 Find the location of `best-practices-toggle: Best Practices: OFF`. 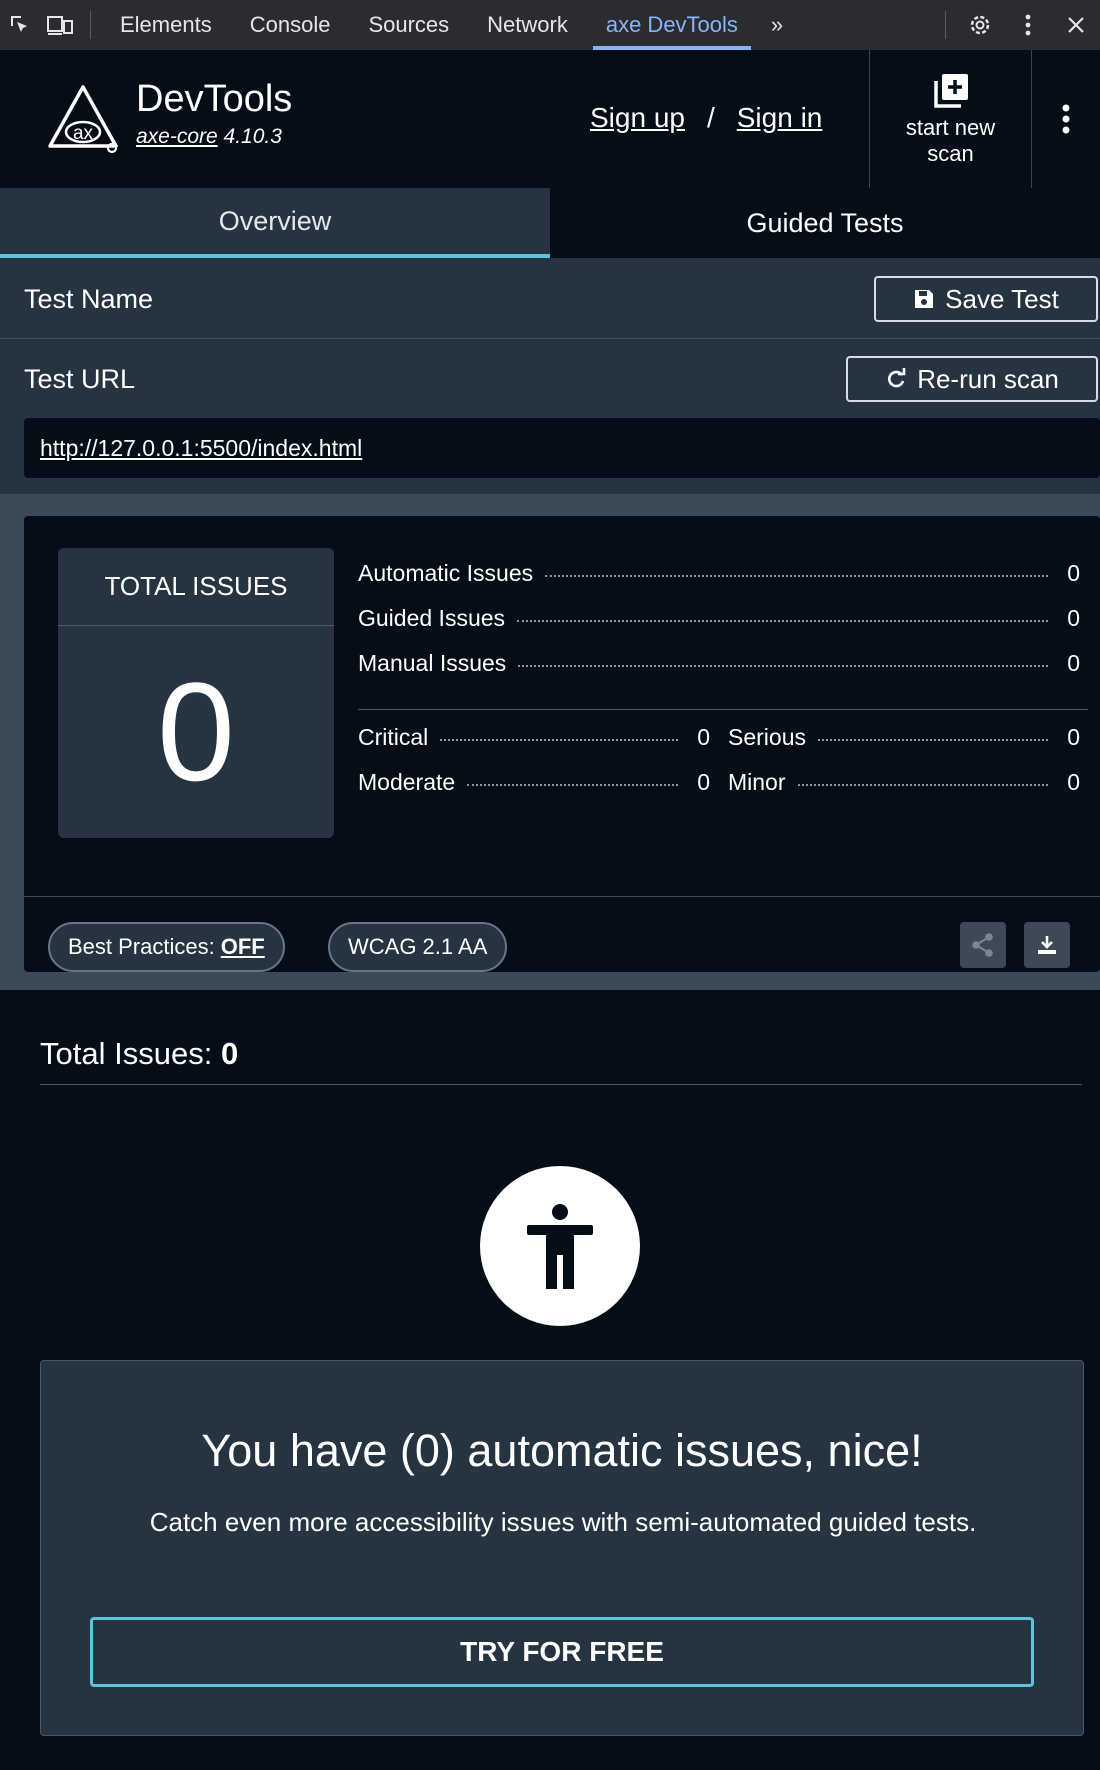

best-practices-toggle: Best Practices: OFF is located at coordinates (166, 947).